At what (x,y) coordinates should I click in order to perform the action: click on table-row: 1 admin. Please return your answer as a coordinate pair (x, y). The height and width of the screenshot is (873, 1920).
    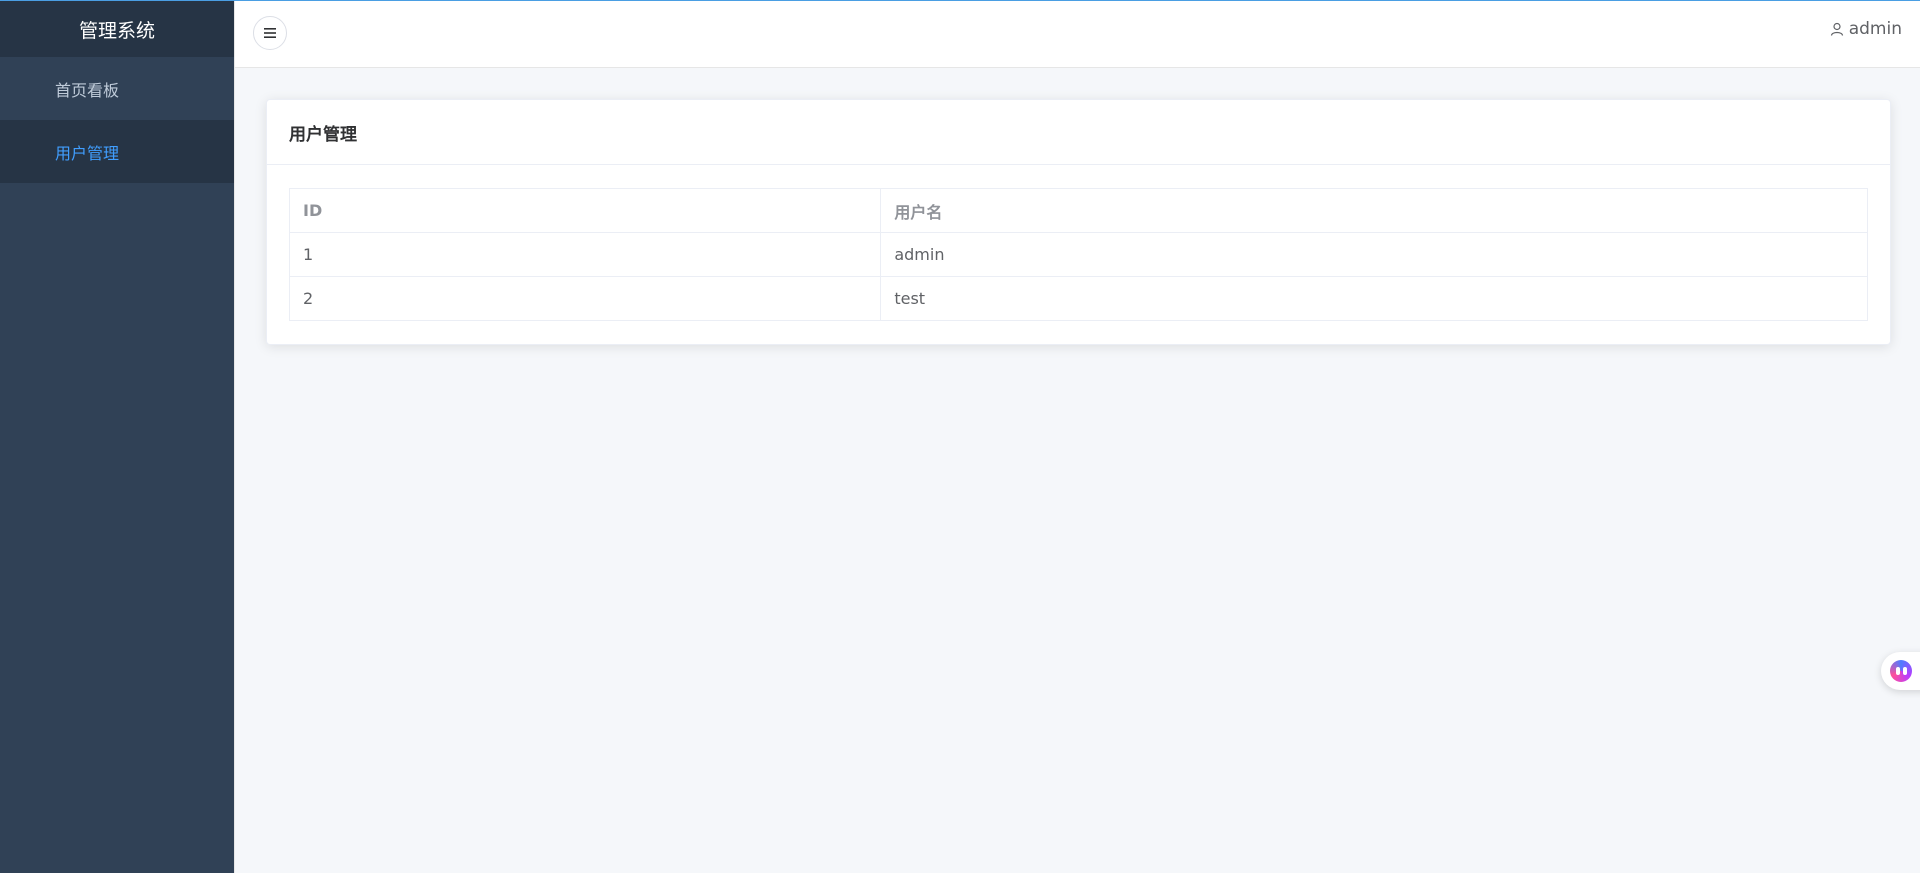
    Looking at the image, I should click on (1078, 254).